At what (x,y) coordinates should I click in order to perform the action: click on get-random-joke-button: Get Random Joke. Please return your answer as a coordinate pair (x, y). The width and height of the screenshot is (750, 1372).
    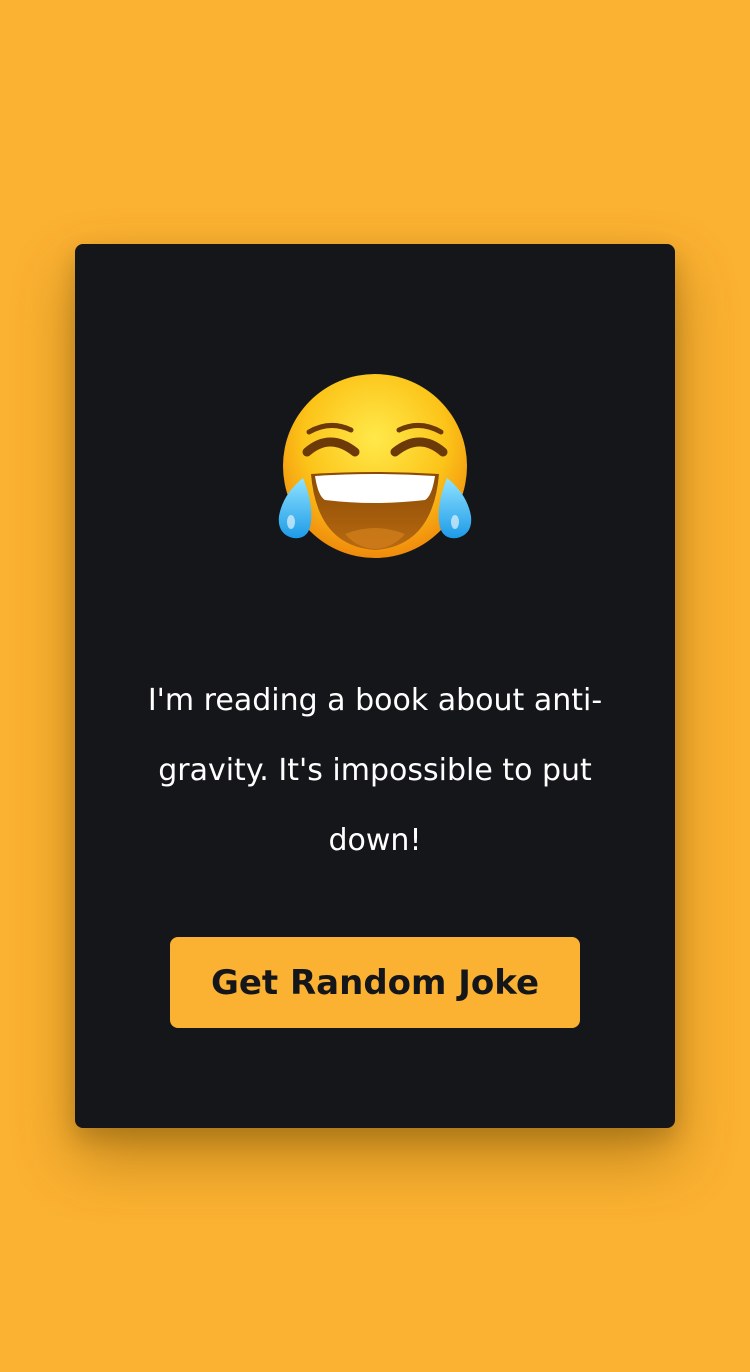
    Looking at the image, I should click on (375, 982).